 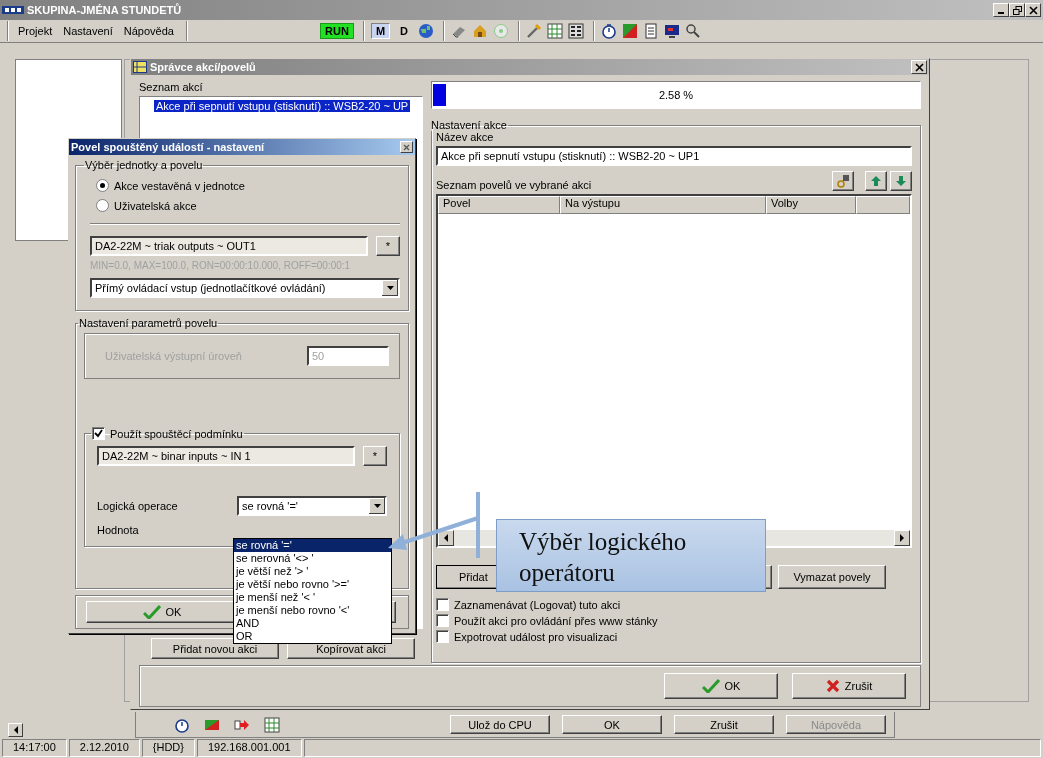 I want to click on group-label: Nastavení parametrů povelu, so click(x=148, y=323).